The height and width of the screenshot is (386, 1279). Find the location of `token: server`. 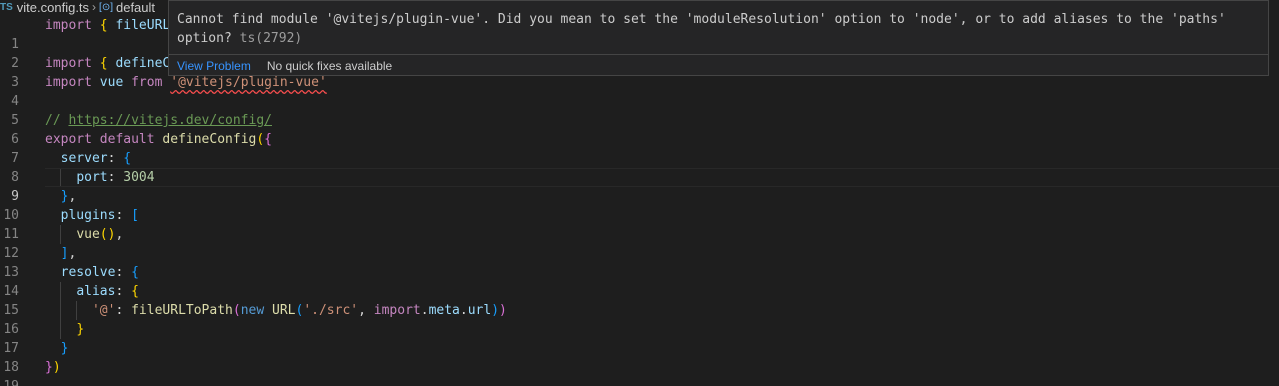

token: server is located at coordinates (84, 158).